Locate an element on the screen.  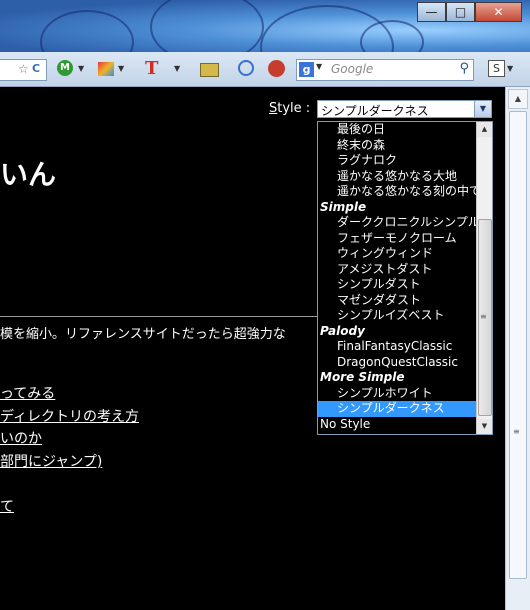
key-icon is located at coordinates (209, 70).